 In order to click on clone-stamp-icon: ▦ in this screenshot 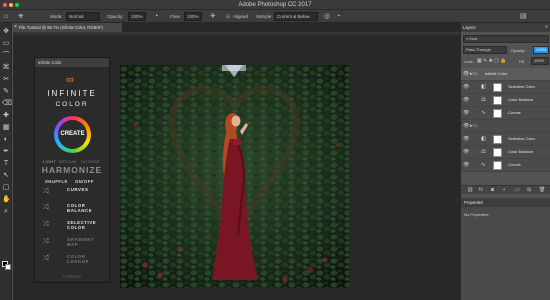, I will do `click(6, 128)`.